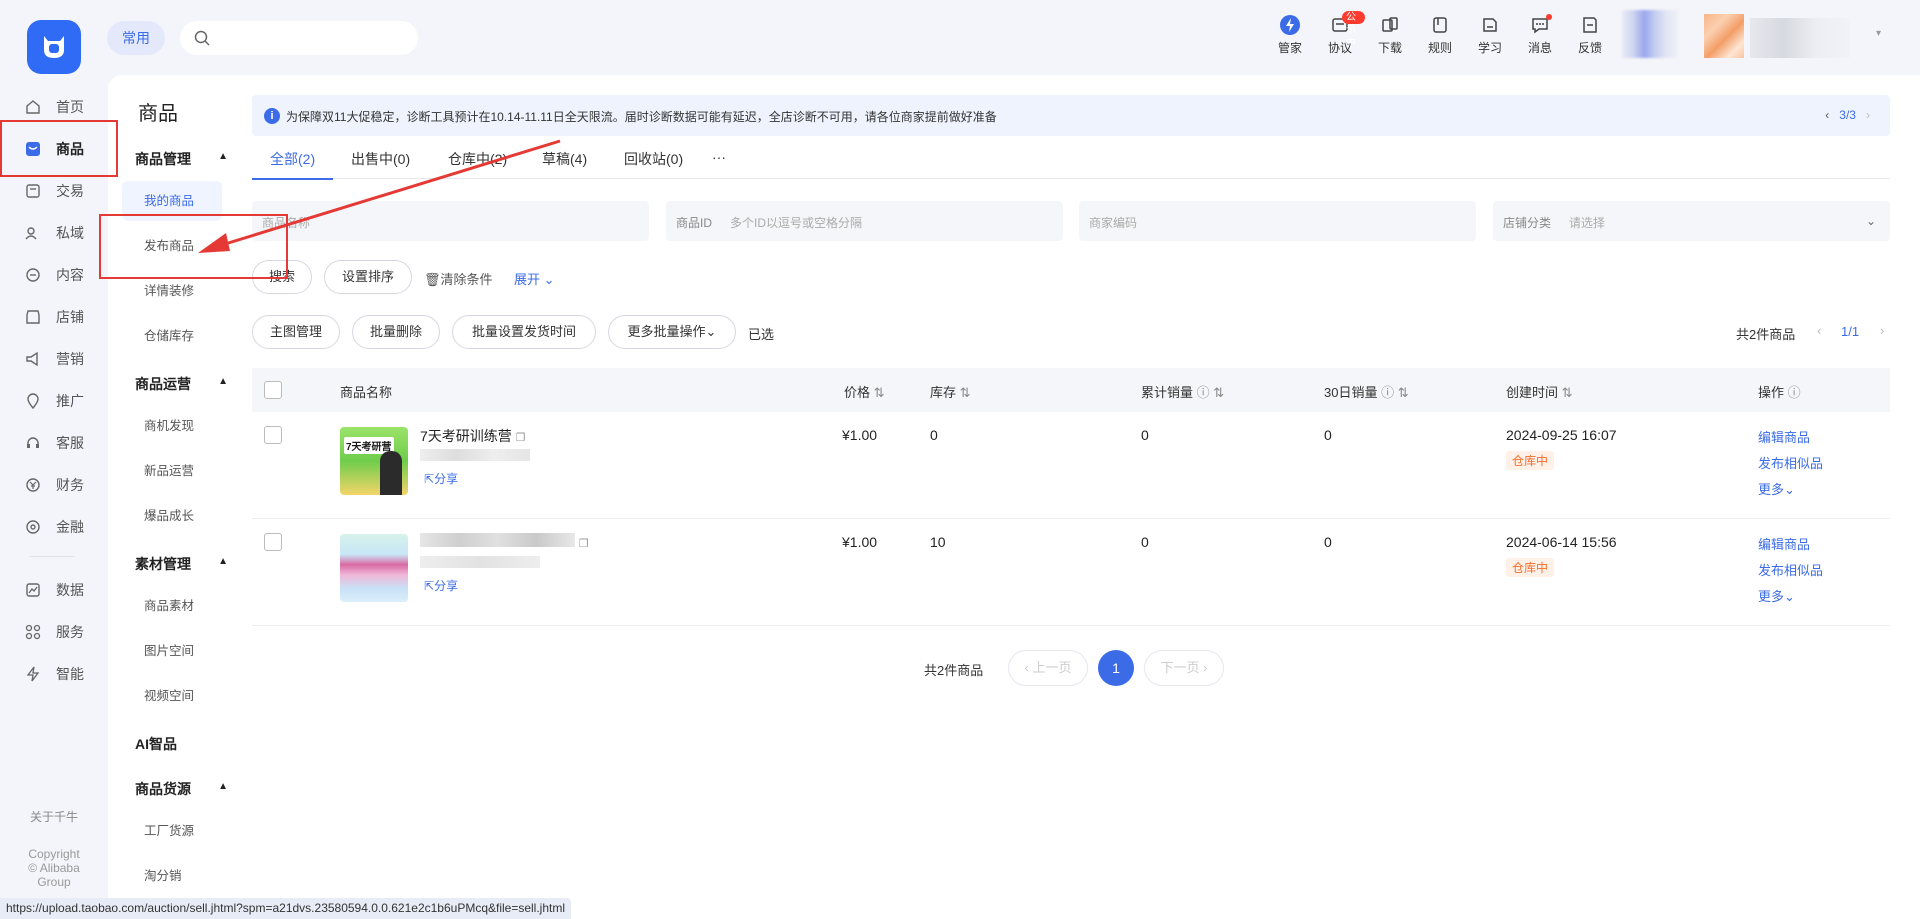 Image resolution: width=1920 pixels, height=919 pixels. I want to click on search-input, so click(310, 38).